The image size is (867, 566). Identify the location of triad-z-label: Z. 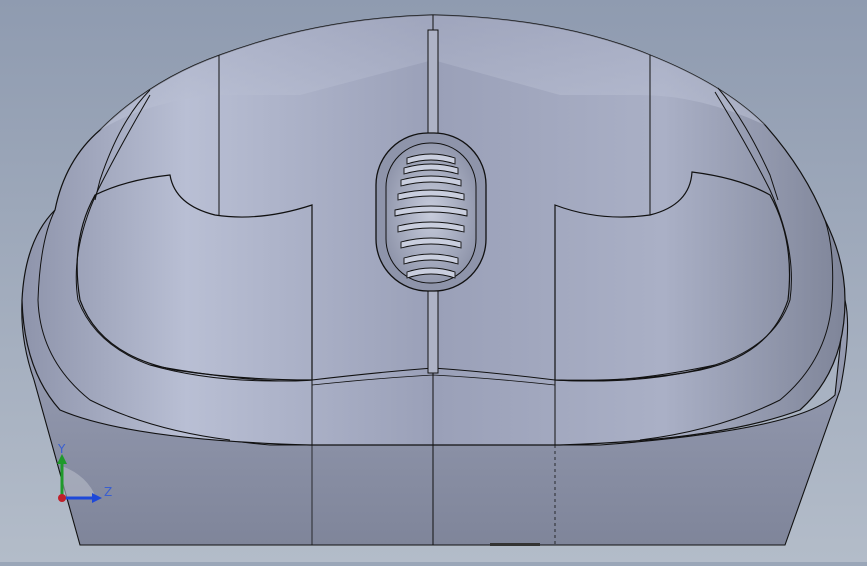
(108, 492).